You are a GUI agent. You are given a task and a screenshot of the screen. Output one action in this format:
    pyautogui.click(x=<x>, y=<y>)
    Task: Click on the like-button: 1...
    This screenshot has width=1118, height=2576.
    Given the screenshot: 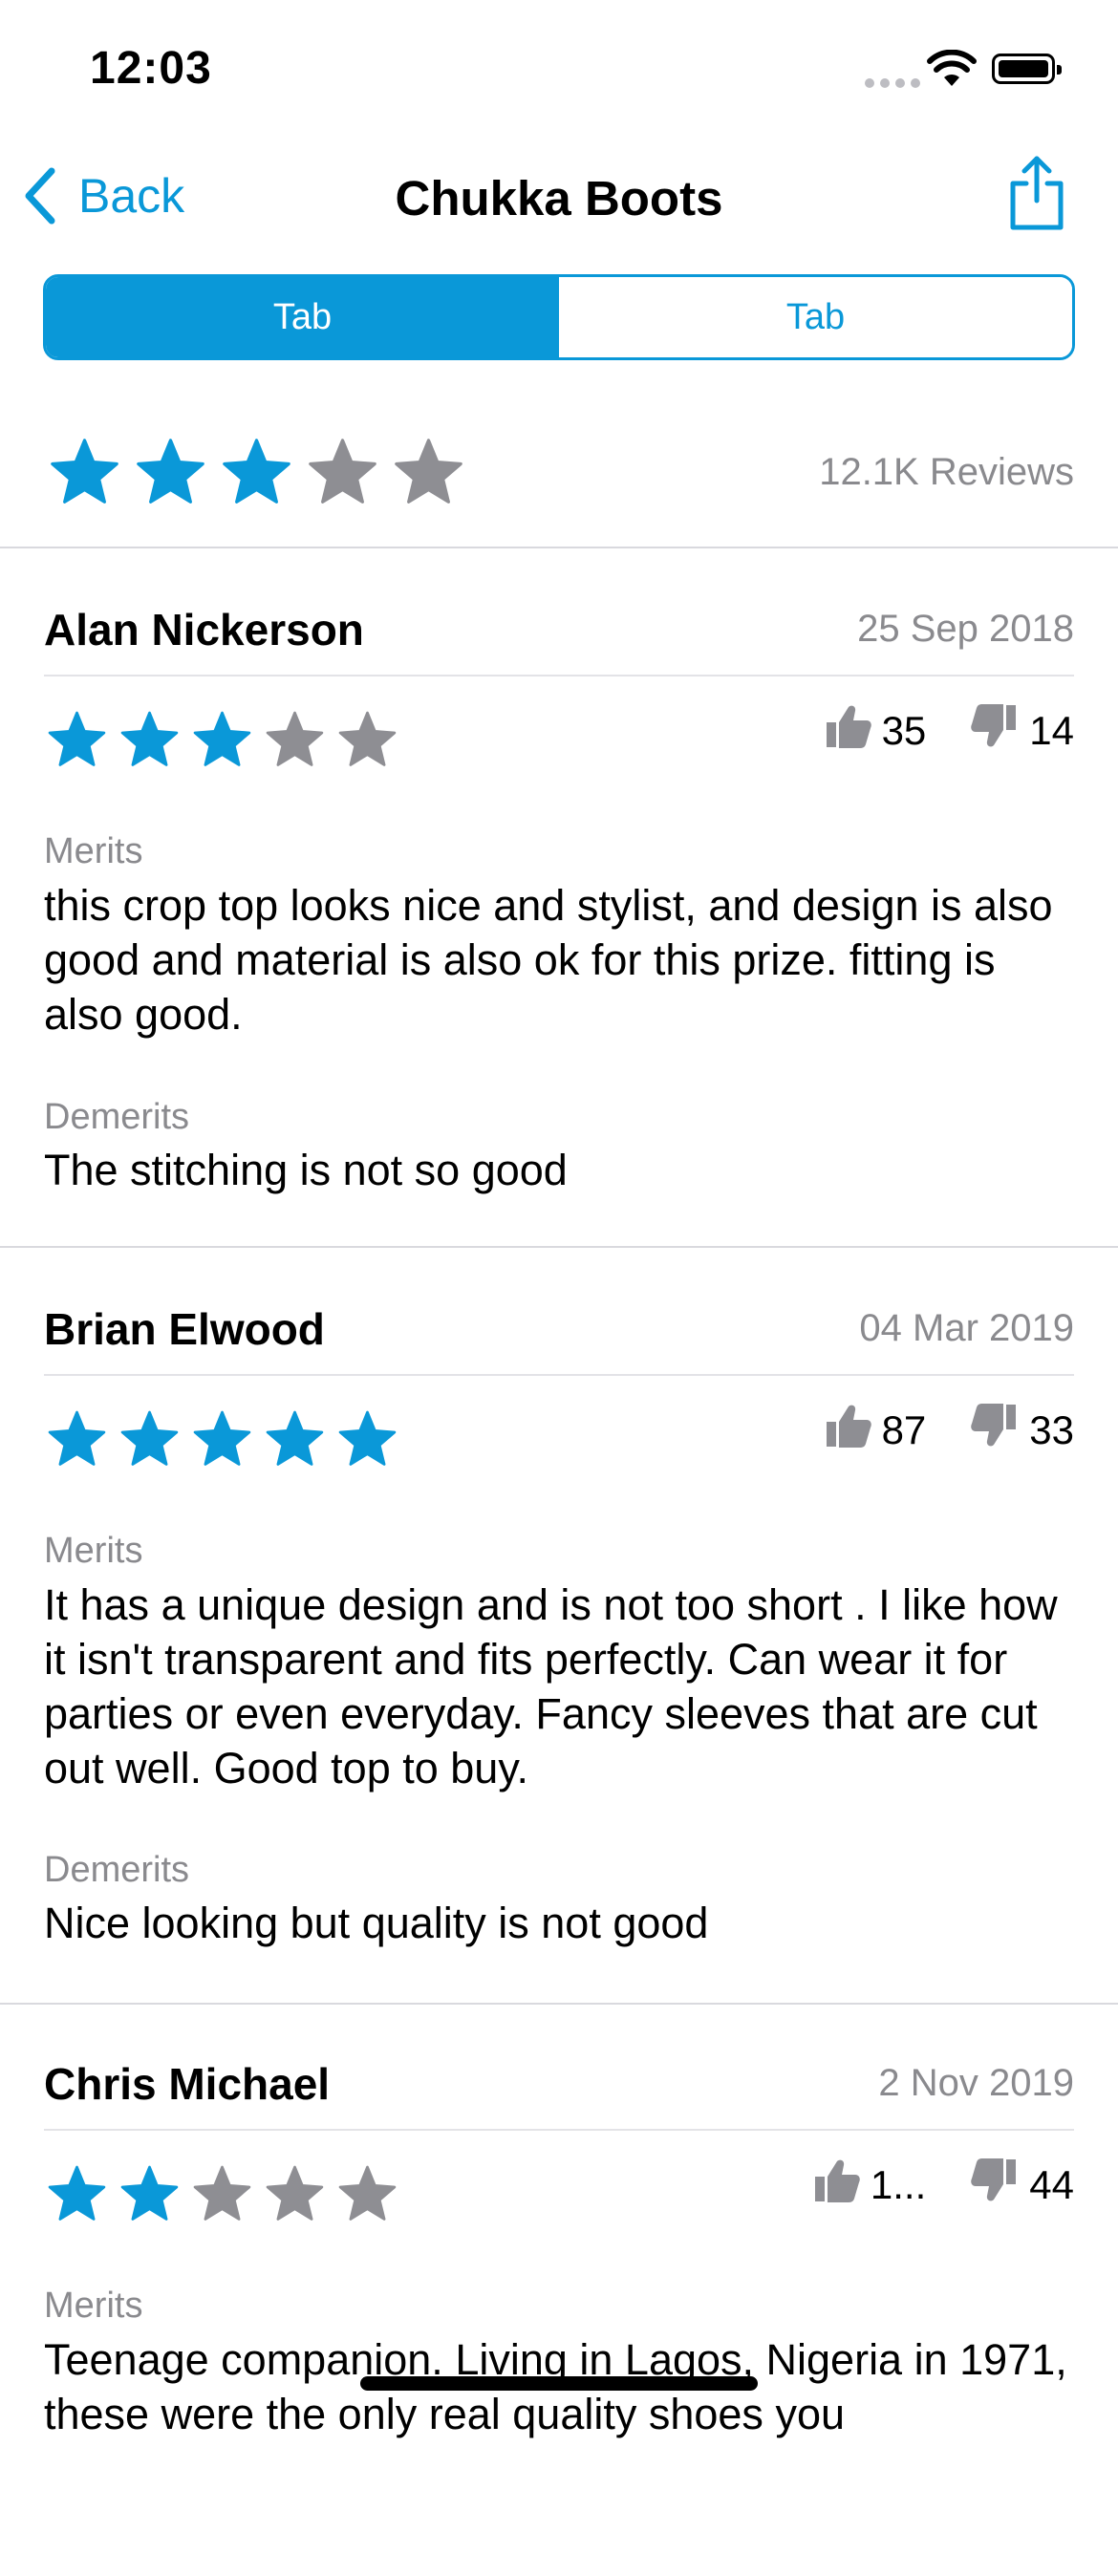 What is the action you would take?
    pyautogui.click(x=869, y=2185)
    